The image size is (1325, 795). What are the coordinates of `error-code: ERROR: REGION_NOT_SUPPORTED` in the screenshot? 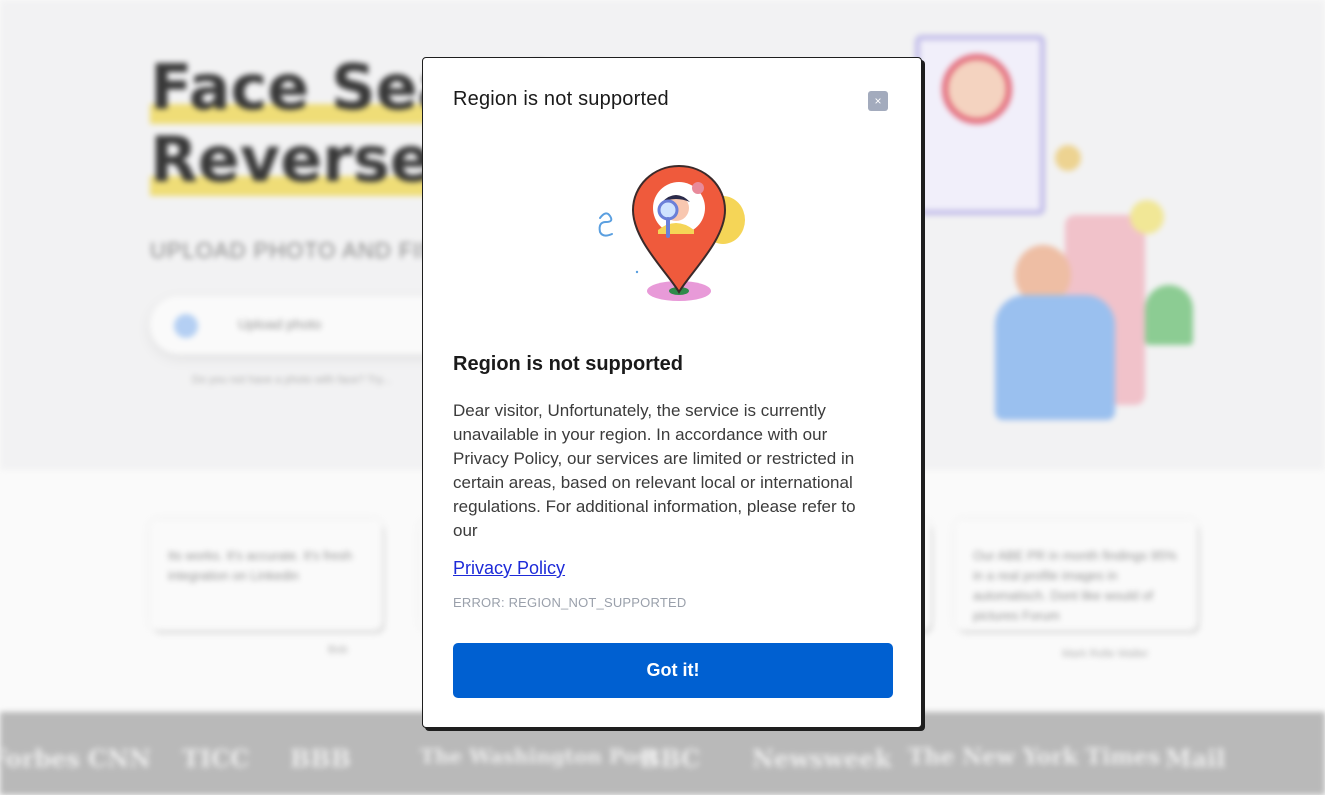 It's located at (570, 602).